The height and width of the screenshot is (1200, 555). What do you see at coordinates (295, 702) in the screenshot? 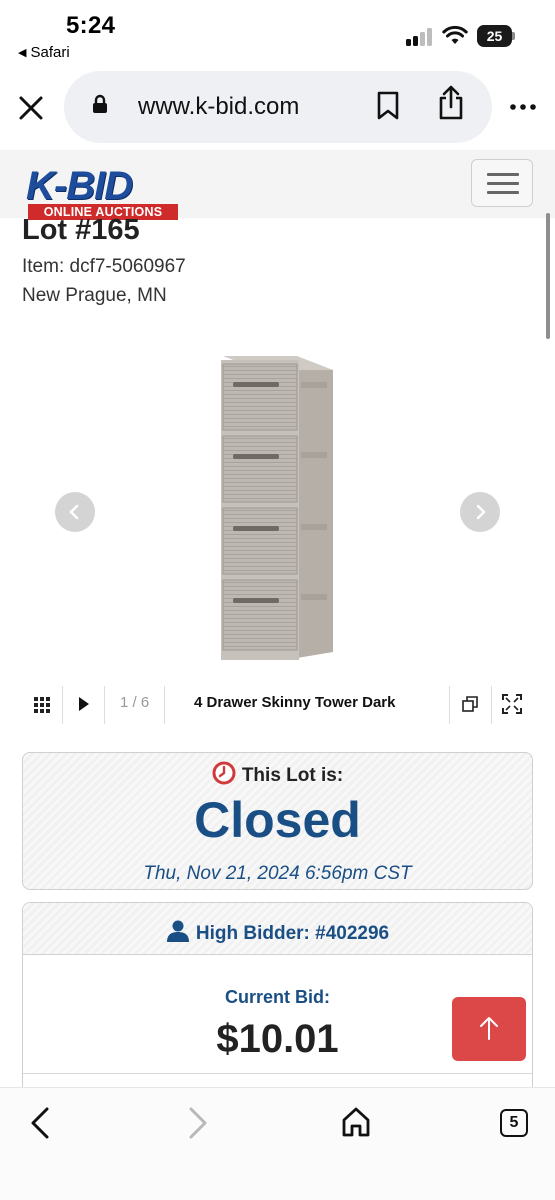
I see `image-caption: 4 Drawer Skinny Tower Dark` at bounding box center [295, 702].